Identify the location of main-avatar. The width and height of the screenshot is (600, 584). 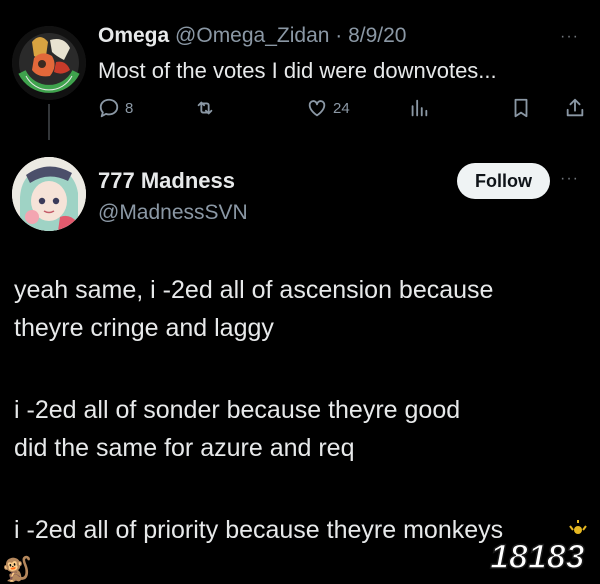
(49, 194).